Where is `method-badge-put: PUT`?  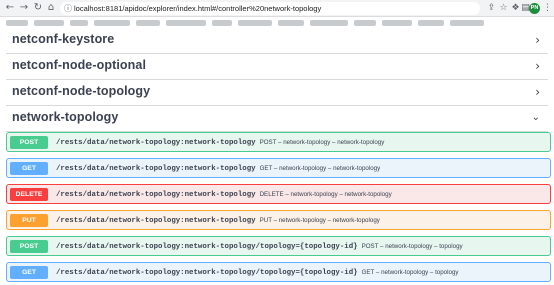 method-badge-put: PUT is located at coordinates (29, 220).